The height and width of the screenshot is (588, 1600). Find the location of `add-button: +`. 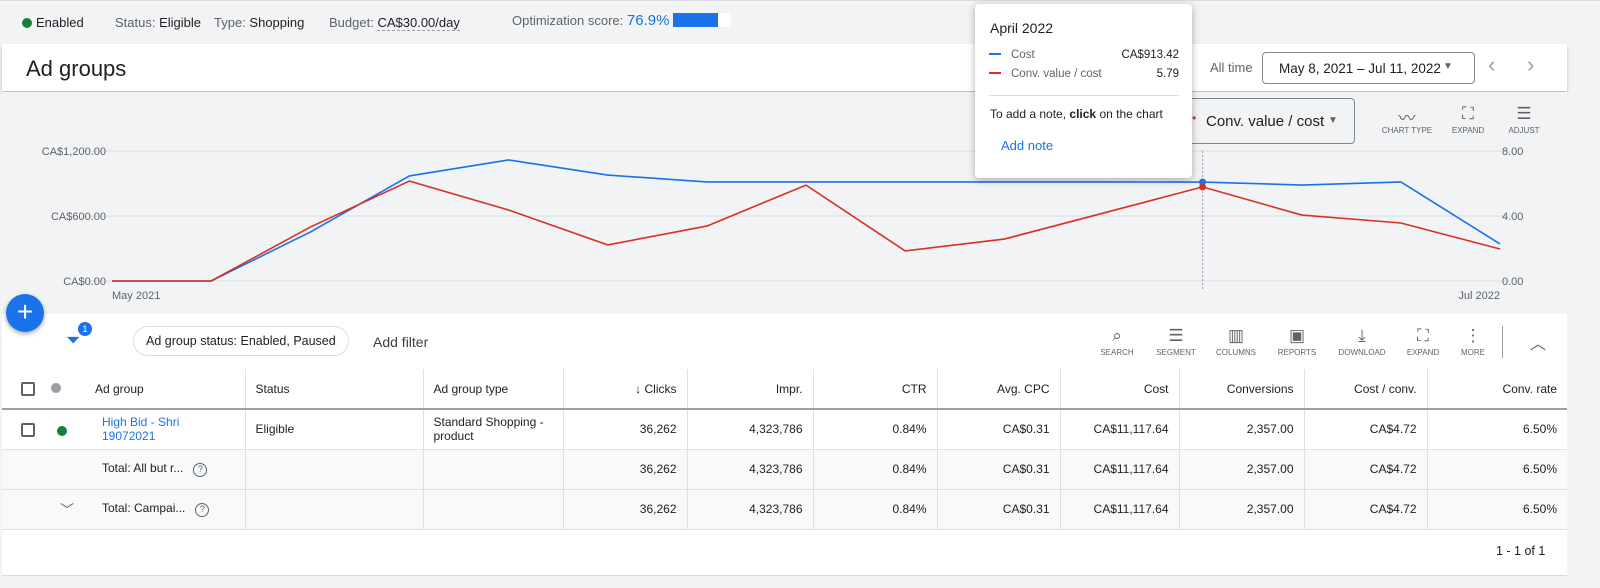

add-button: + is located at coordinates (25, 313).